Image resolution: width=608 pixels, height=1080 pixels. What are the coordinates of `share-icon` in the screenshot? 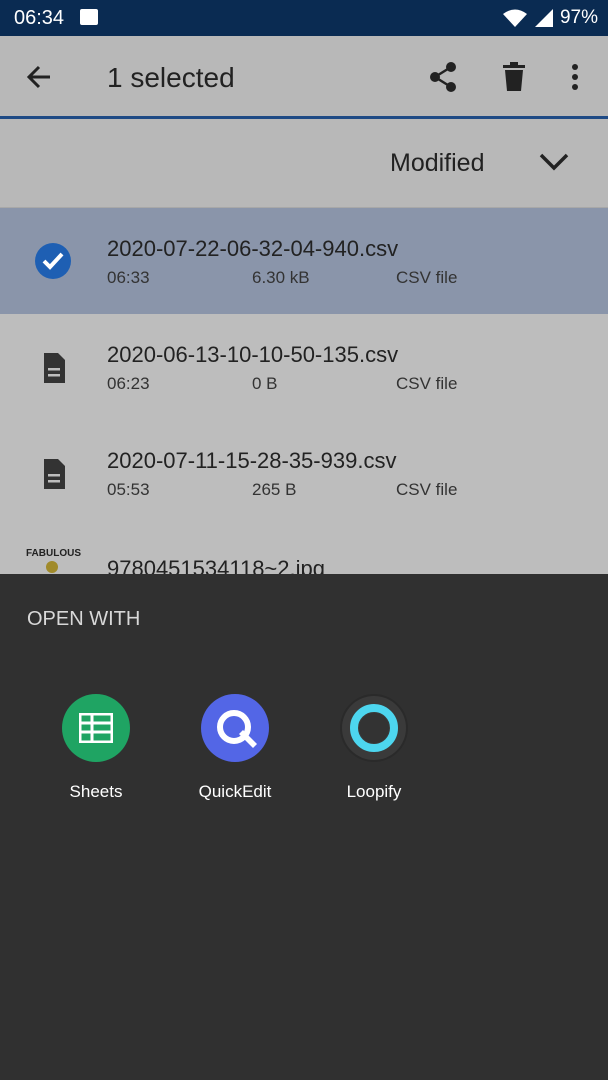 It's located at (443, 77).